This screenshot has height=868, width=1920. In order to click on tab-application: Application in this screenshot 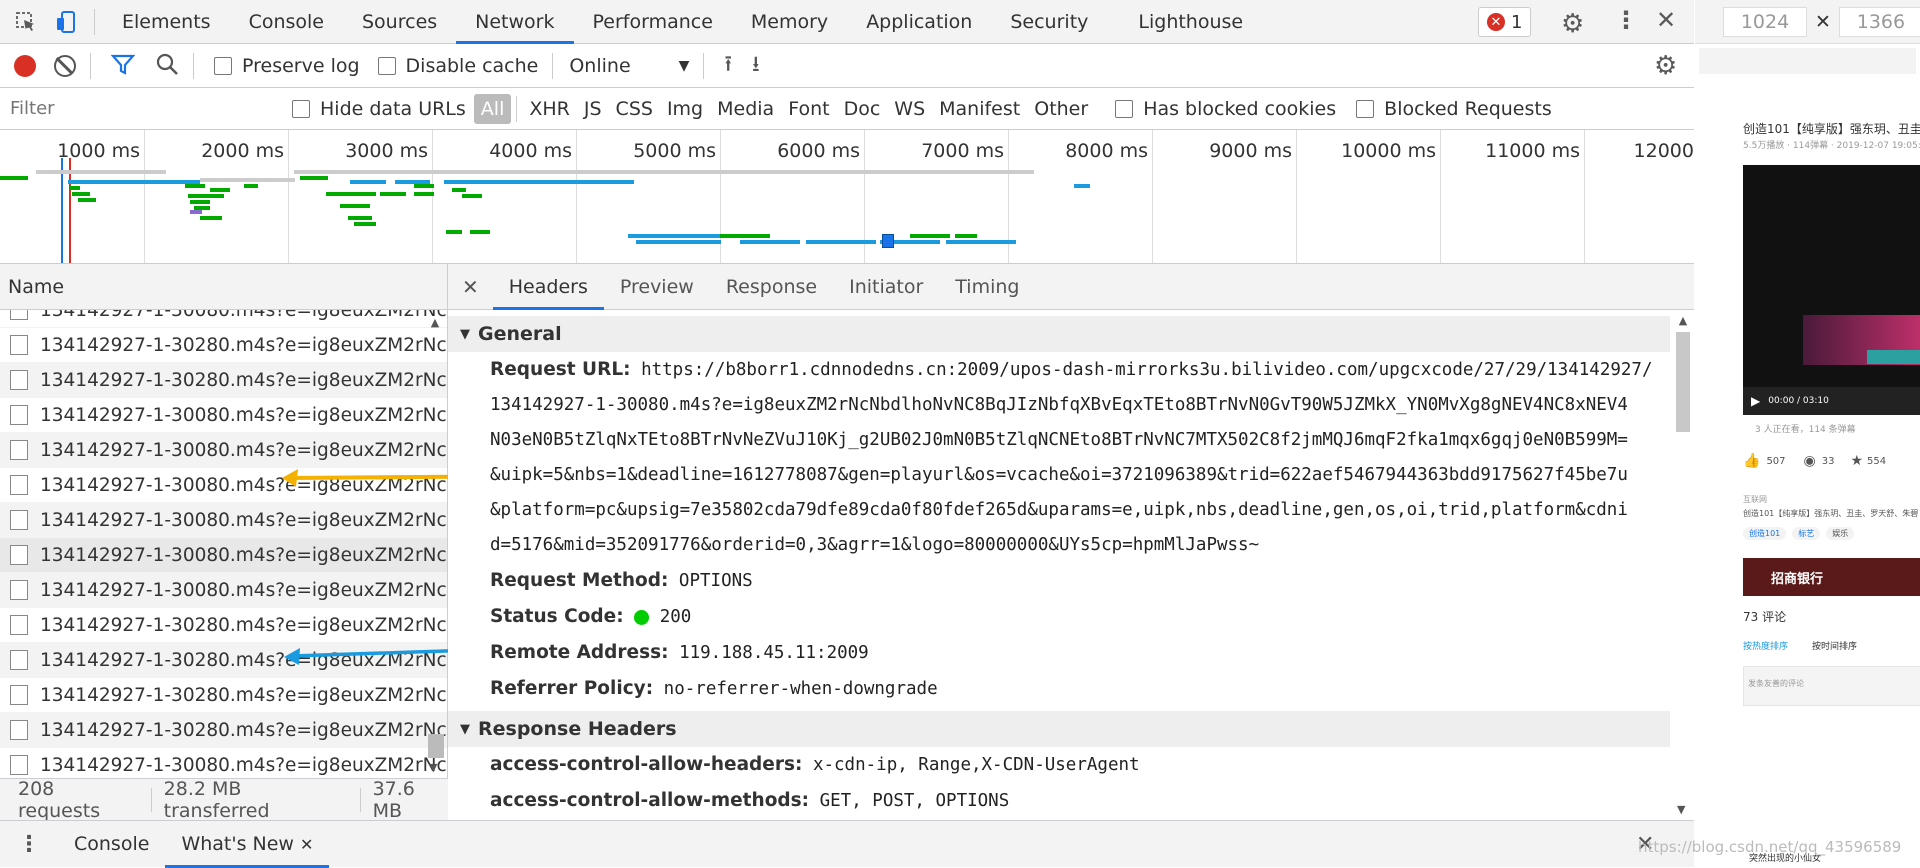, I will do `click(919, 22)`.